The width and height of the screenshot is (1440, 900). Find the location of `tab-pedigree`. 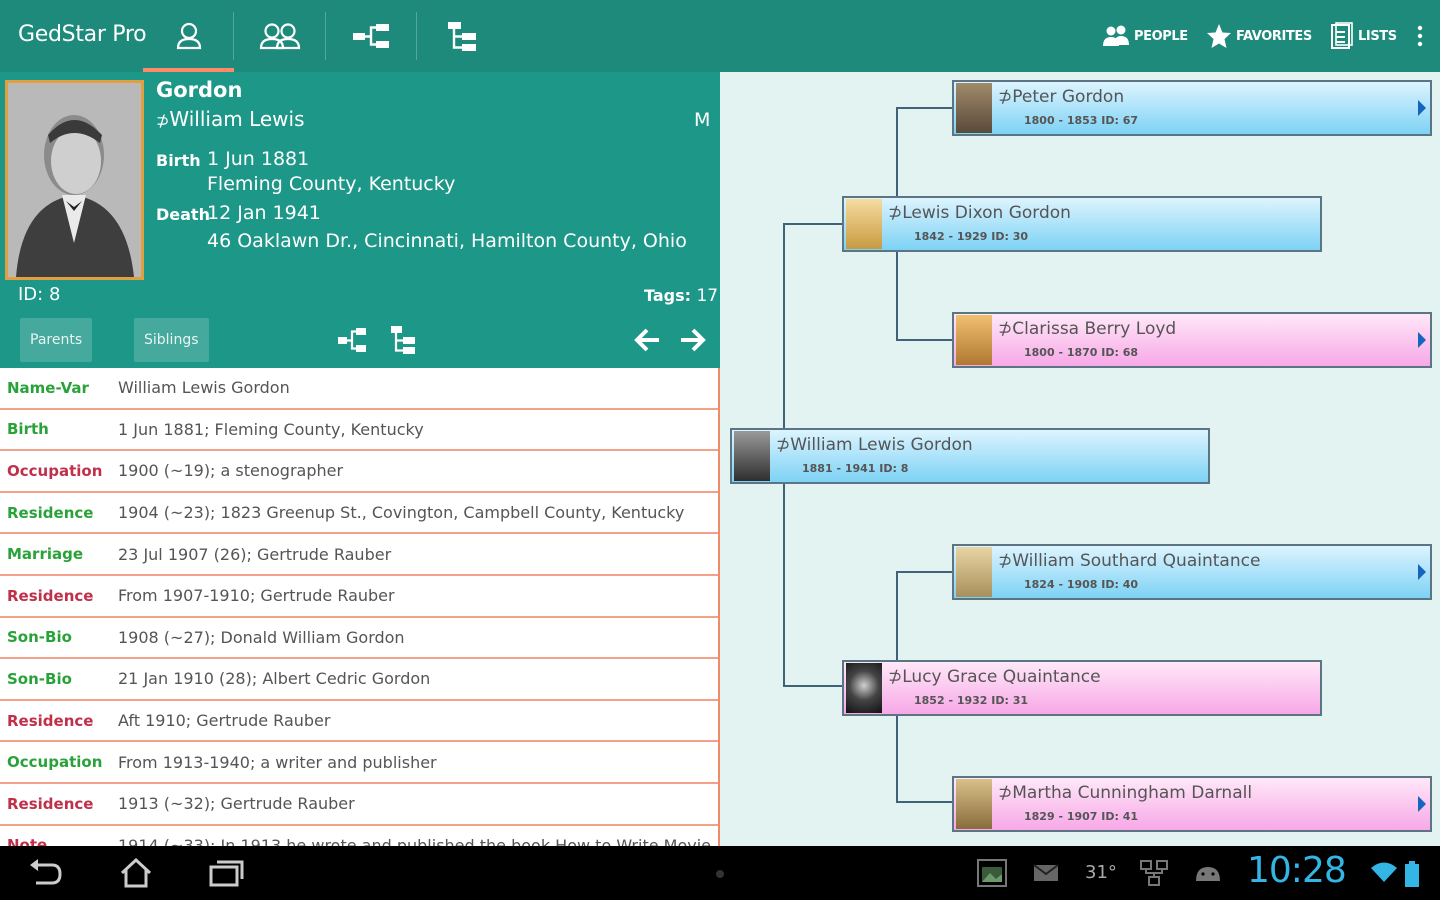

tab-pedigree is located at coordinates (371, 36).